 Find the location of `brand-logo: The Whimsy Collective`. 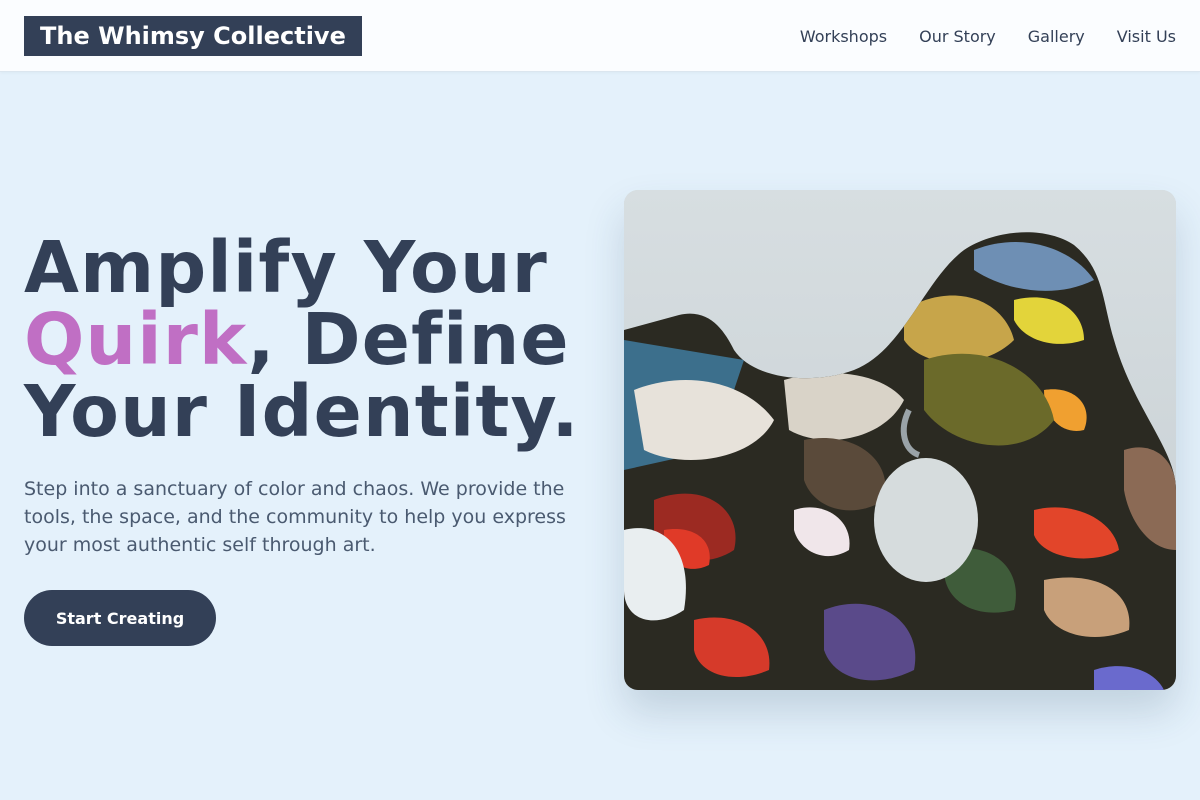

brand-logo: The Whimsy Collective is located at coordinates (193, 36).